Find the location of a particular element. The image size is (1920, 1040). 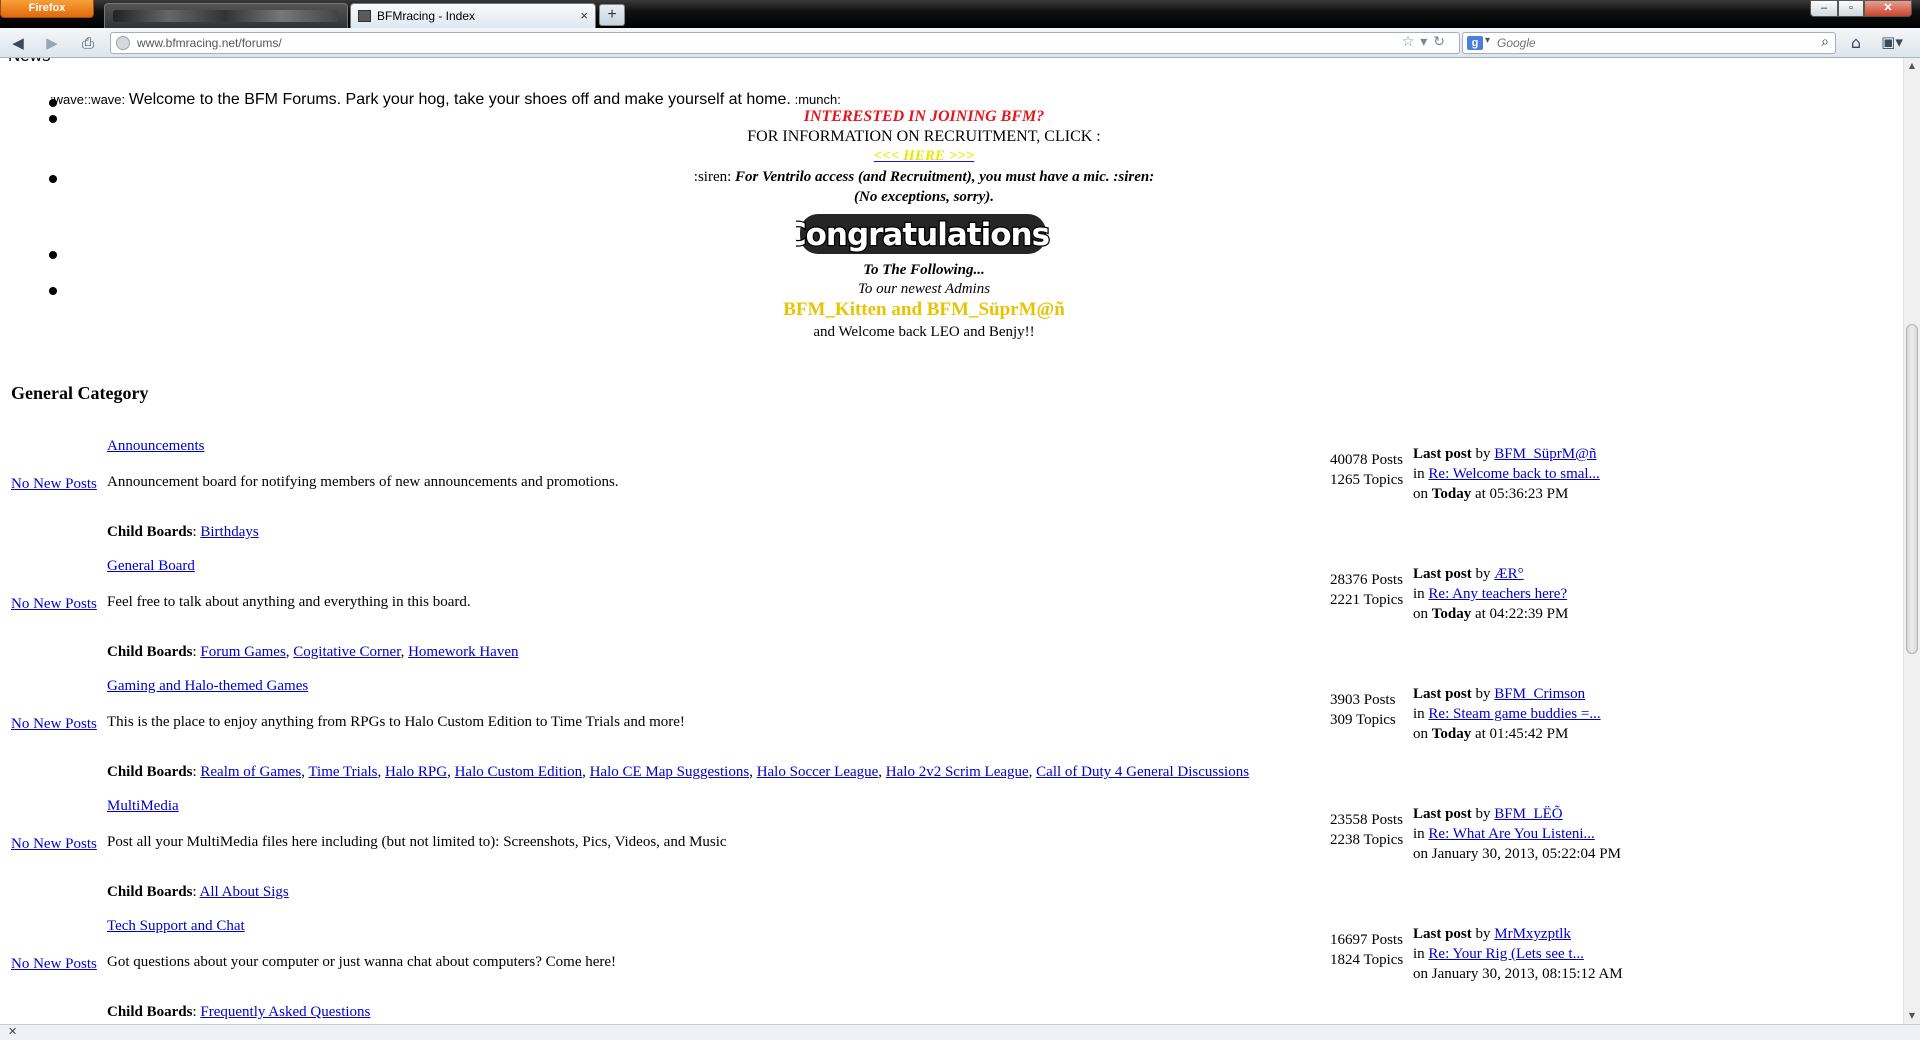

search-input is located at coordinates (1647, 43).